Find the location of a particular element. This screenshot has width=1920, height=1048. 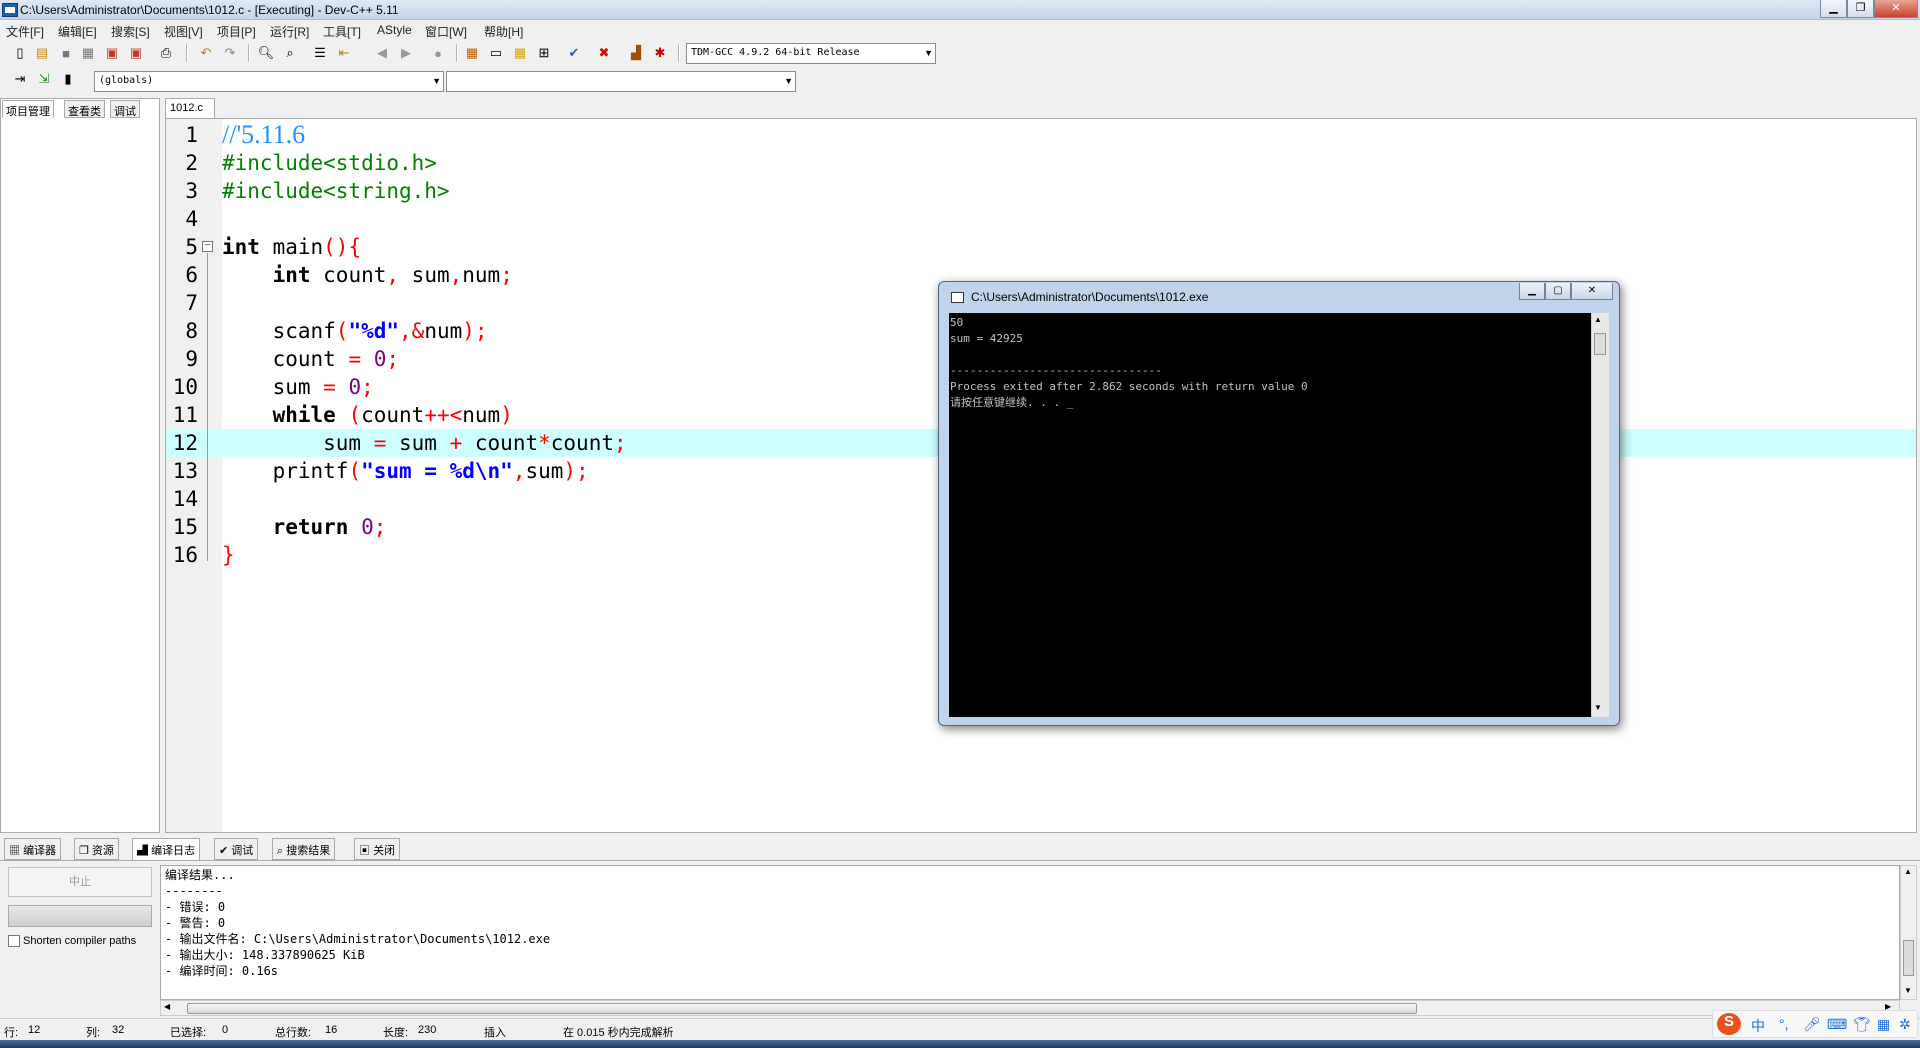

find-icon: 🔍︎ is located at coordinates (266, 53).